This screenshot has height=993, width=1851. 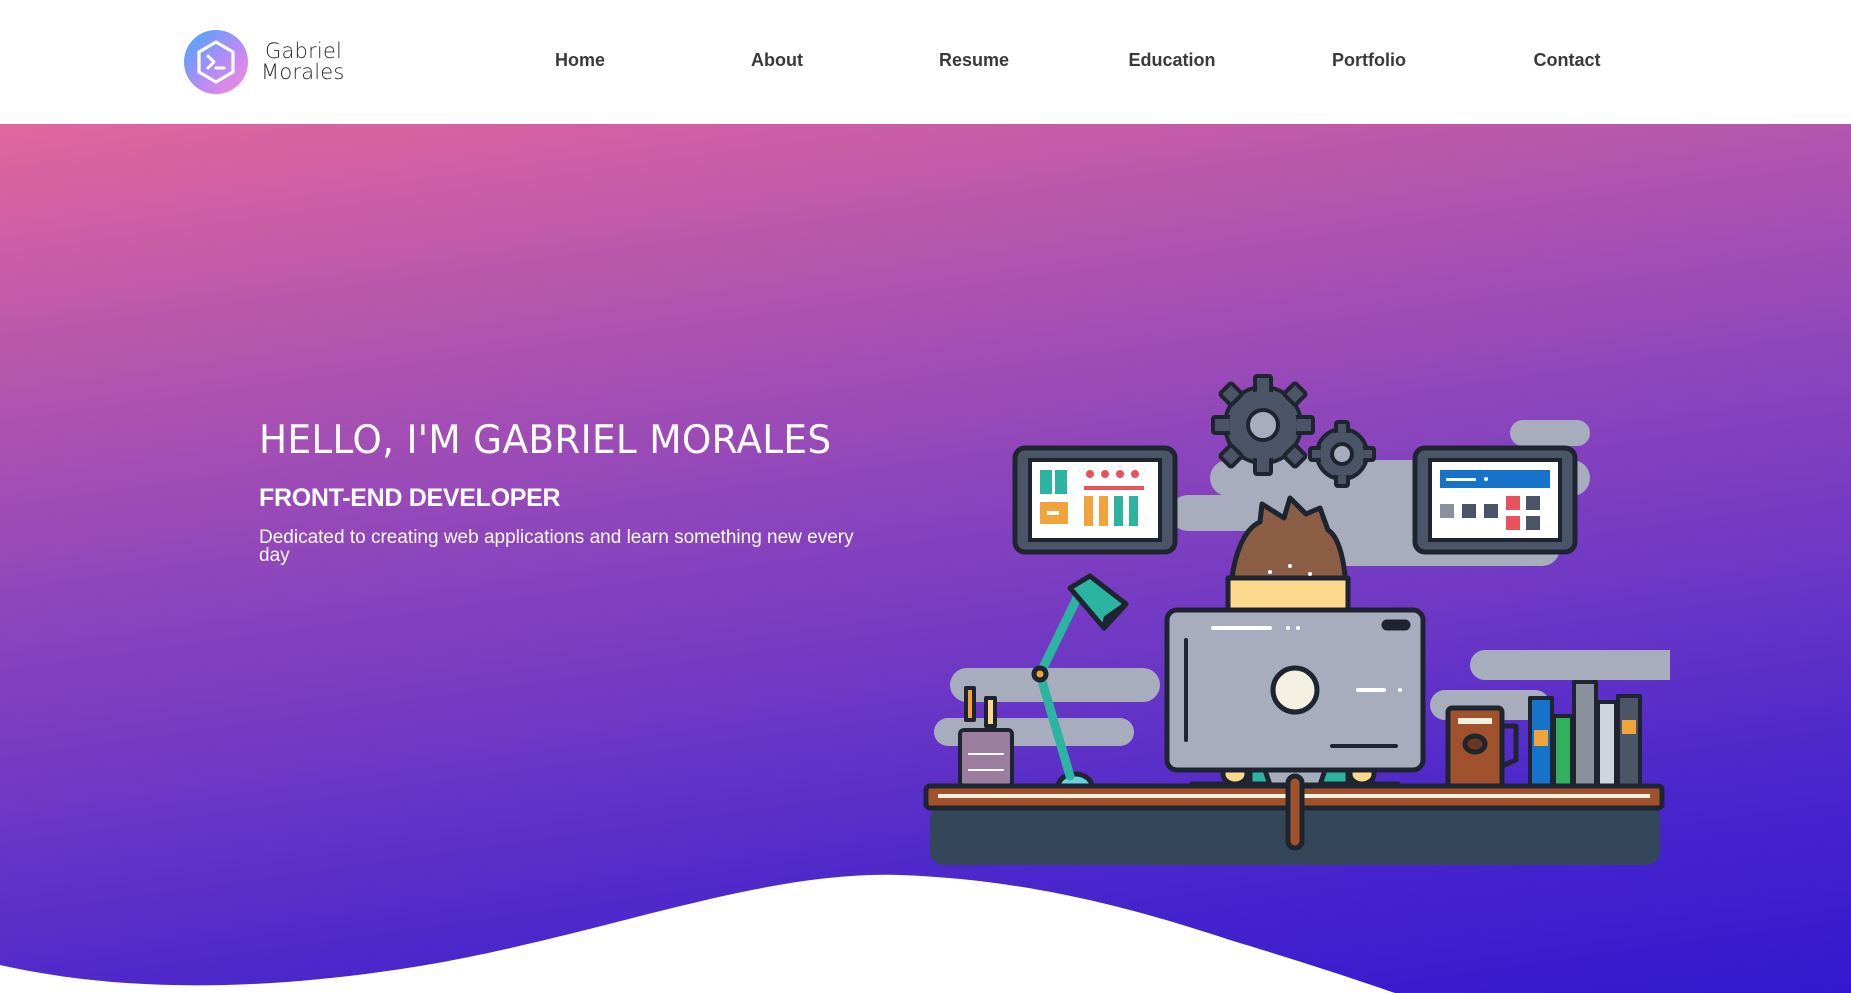 I want to click on nav-resume-link: Resume, so click(x=974, y=60).